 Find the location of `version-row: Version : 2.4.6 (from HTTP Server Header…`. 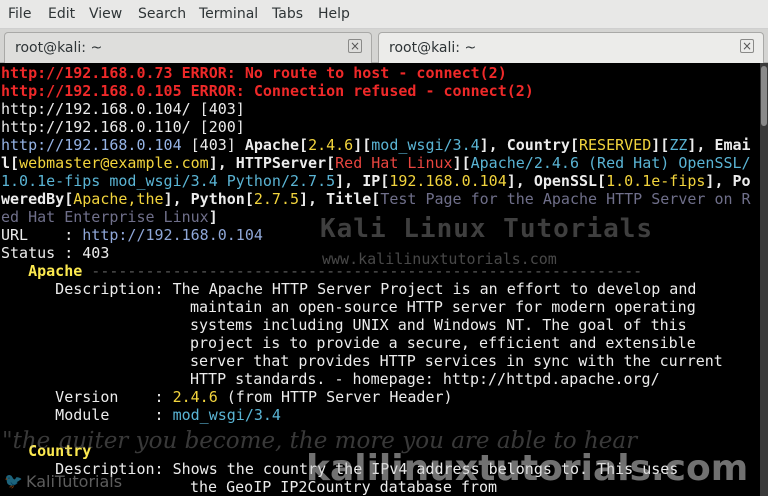

version-row: Version : 2.4.6 (from HTTP Server Header… is located at coordinates (227, 397).